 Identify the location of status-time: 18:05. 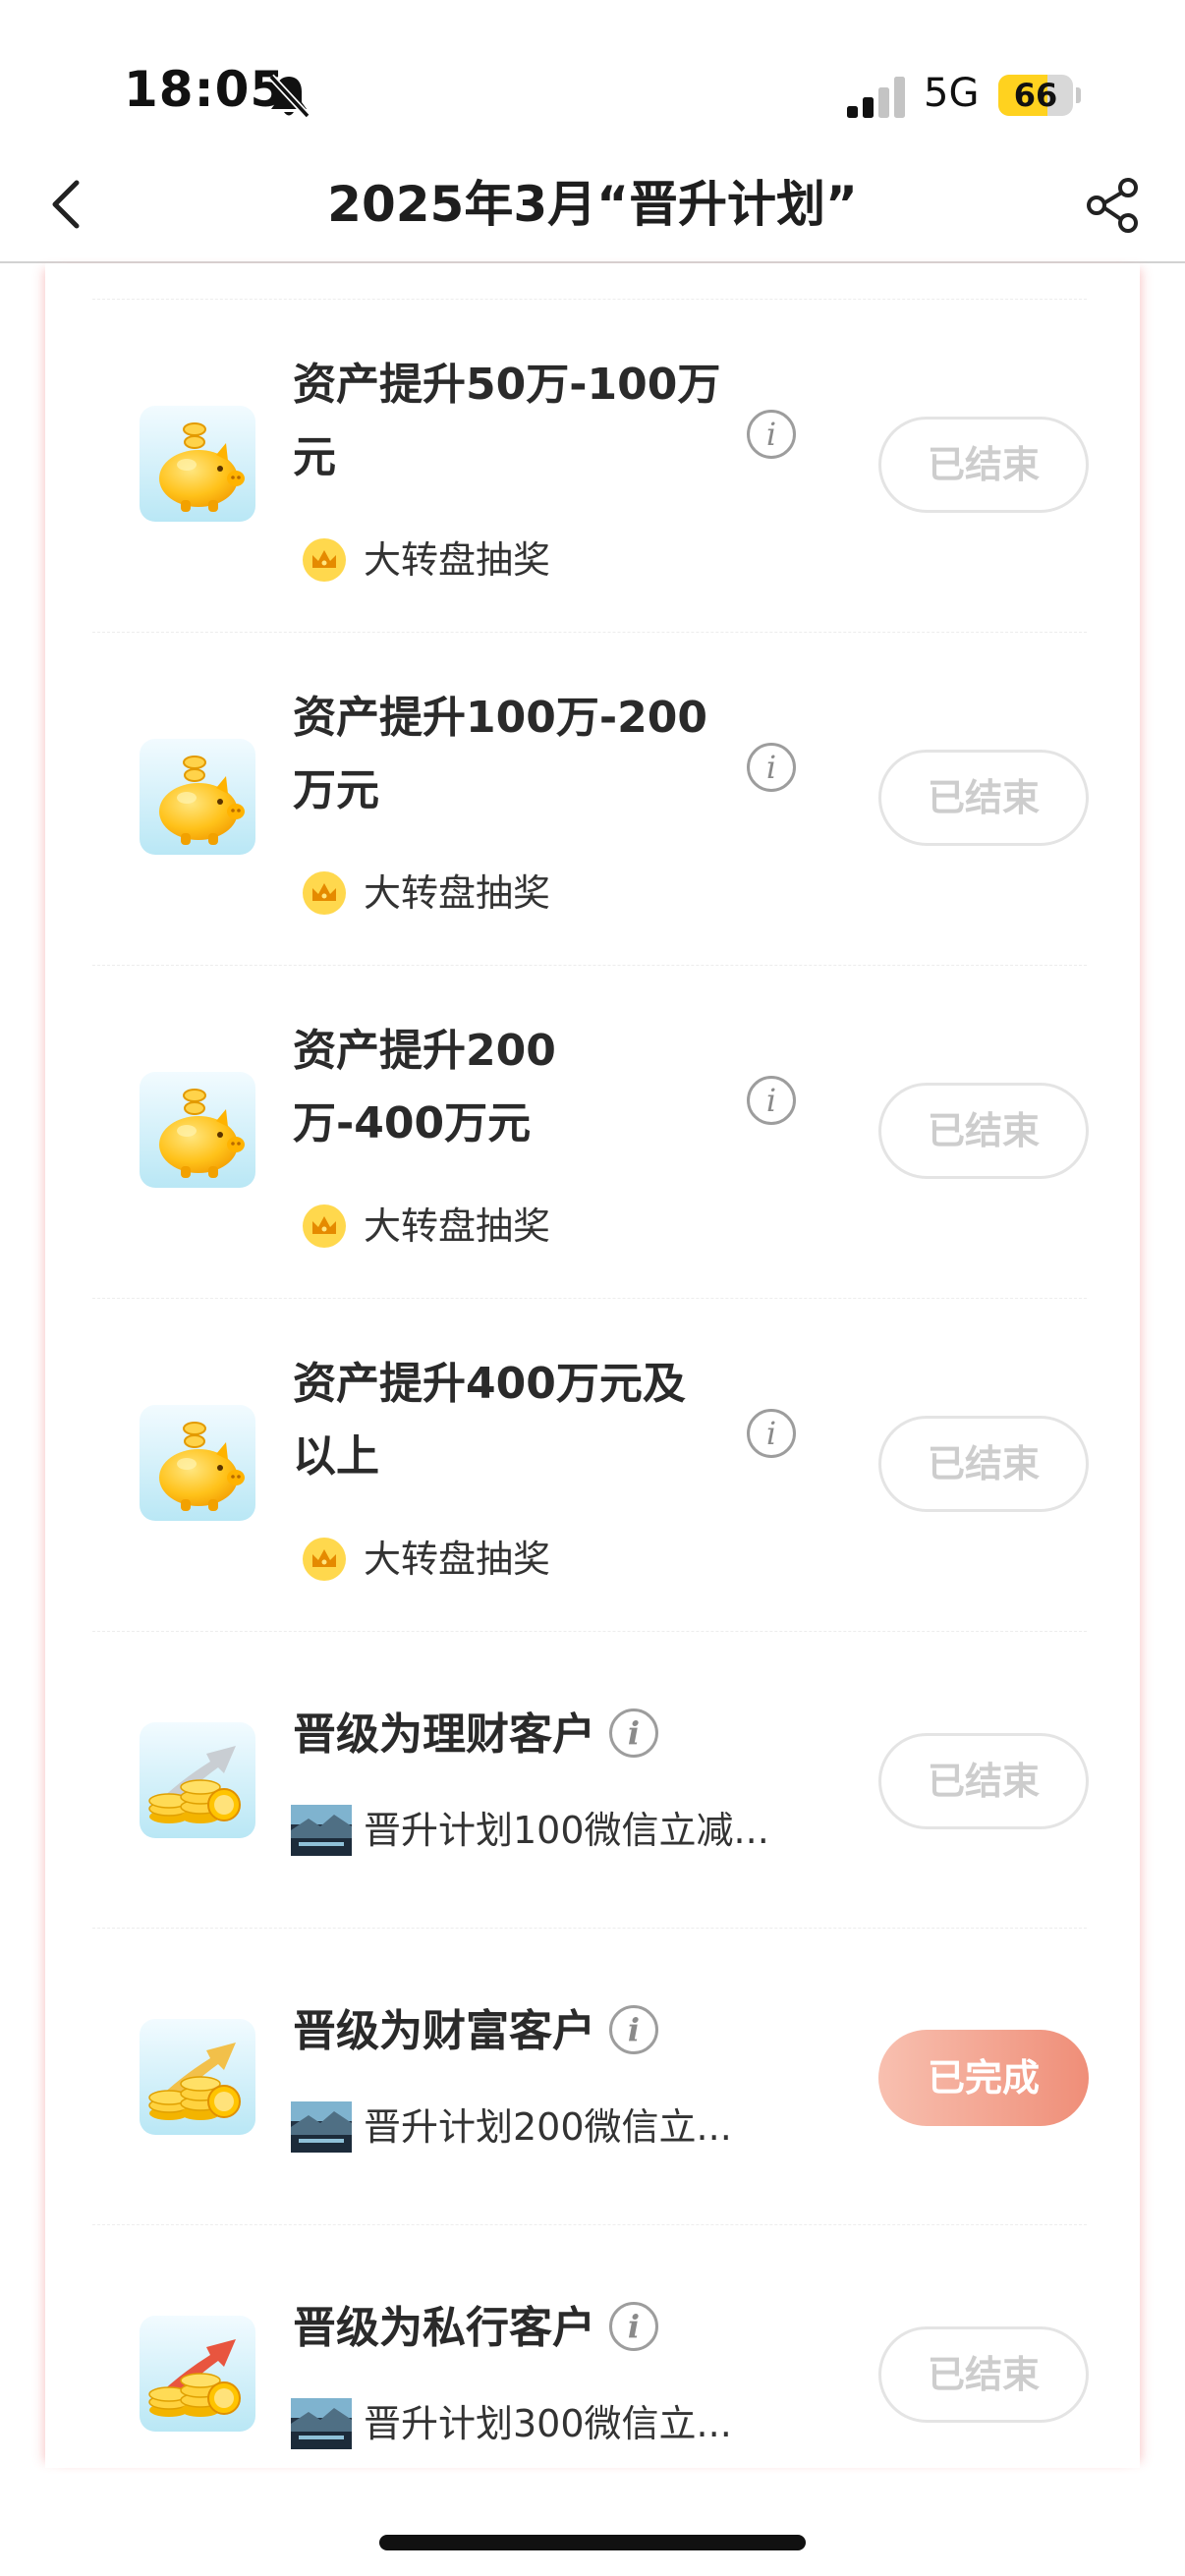
(205, 89).